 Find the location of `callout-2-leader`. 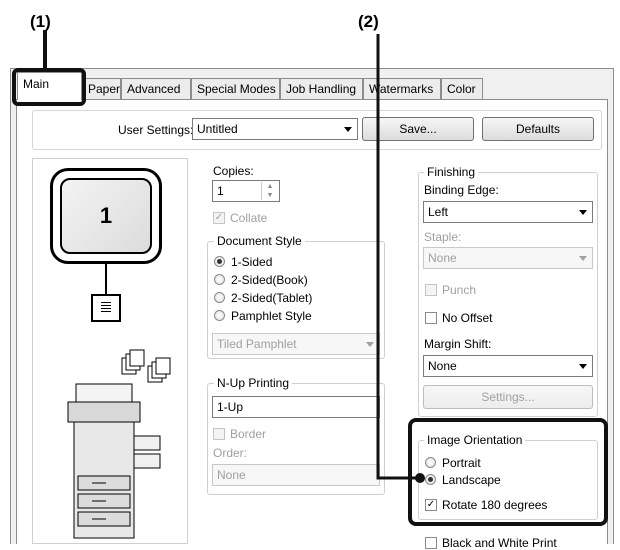

callout-2-leader is located at coordinates (400, 258).